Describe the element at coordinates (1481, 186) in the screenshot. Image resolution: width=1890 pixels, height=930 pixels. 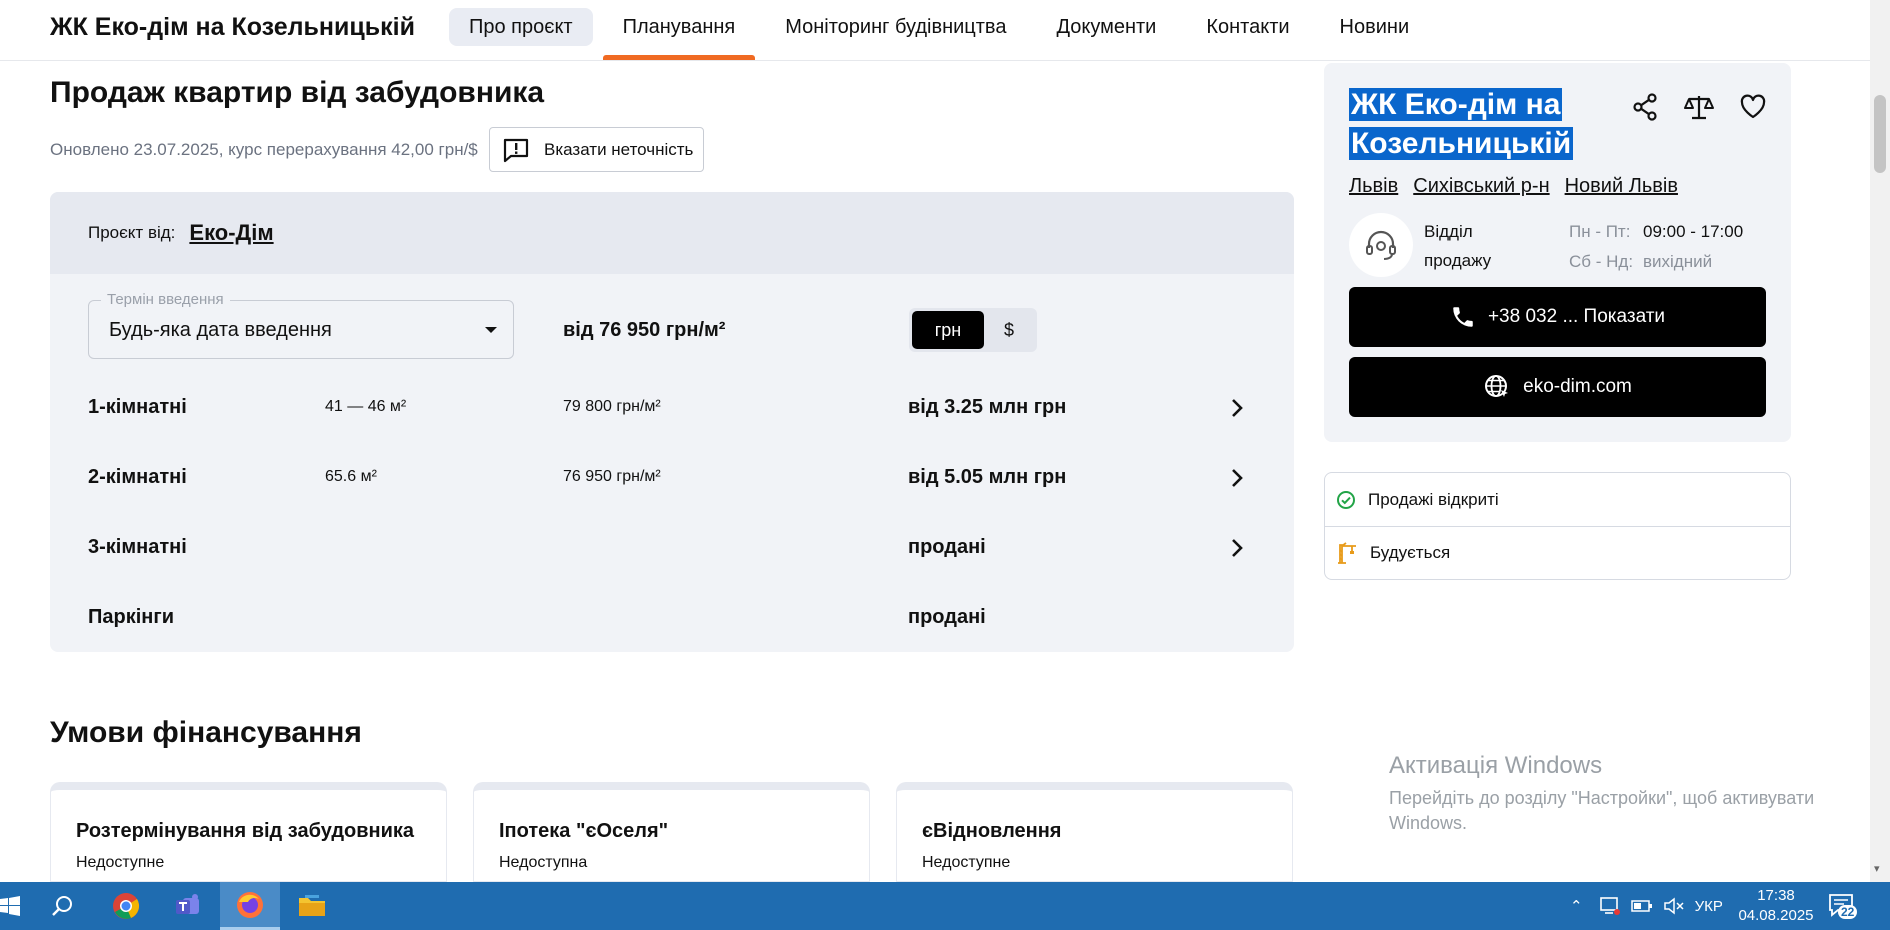
I see `location-district: Сихівський р-н` at that location.